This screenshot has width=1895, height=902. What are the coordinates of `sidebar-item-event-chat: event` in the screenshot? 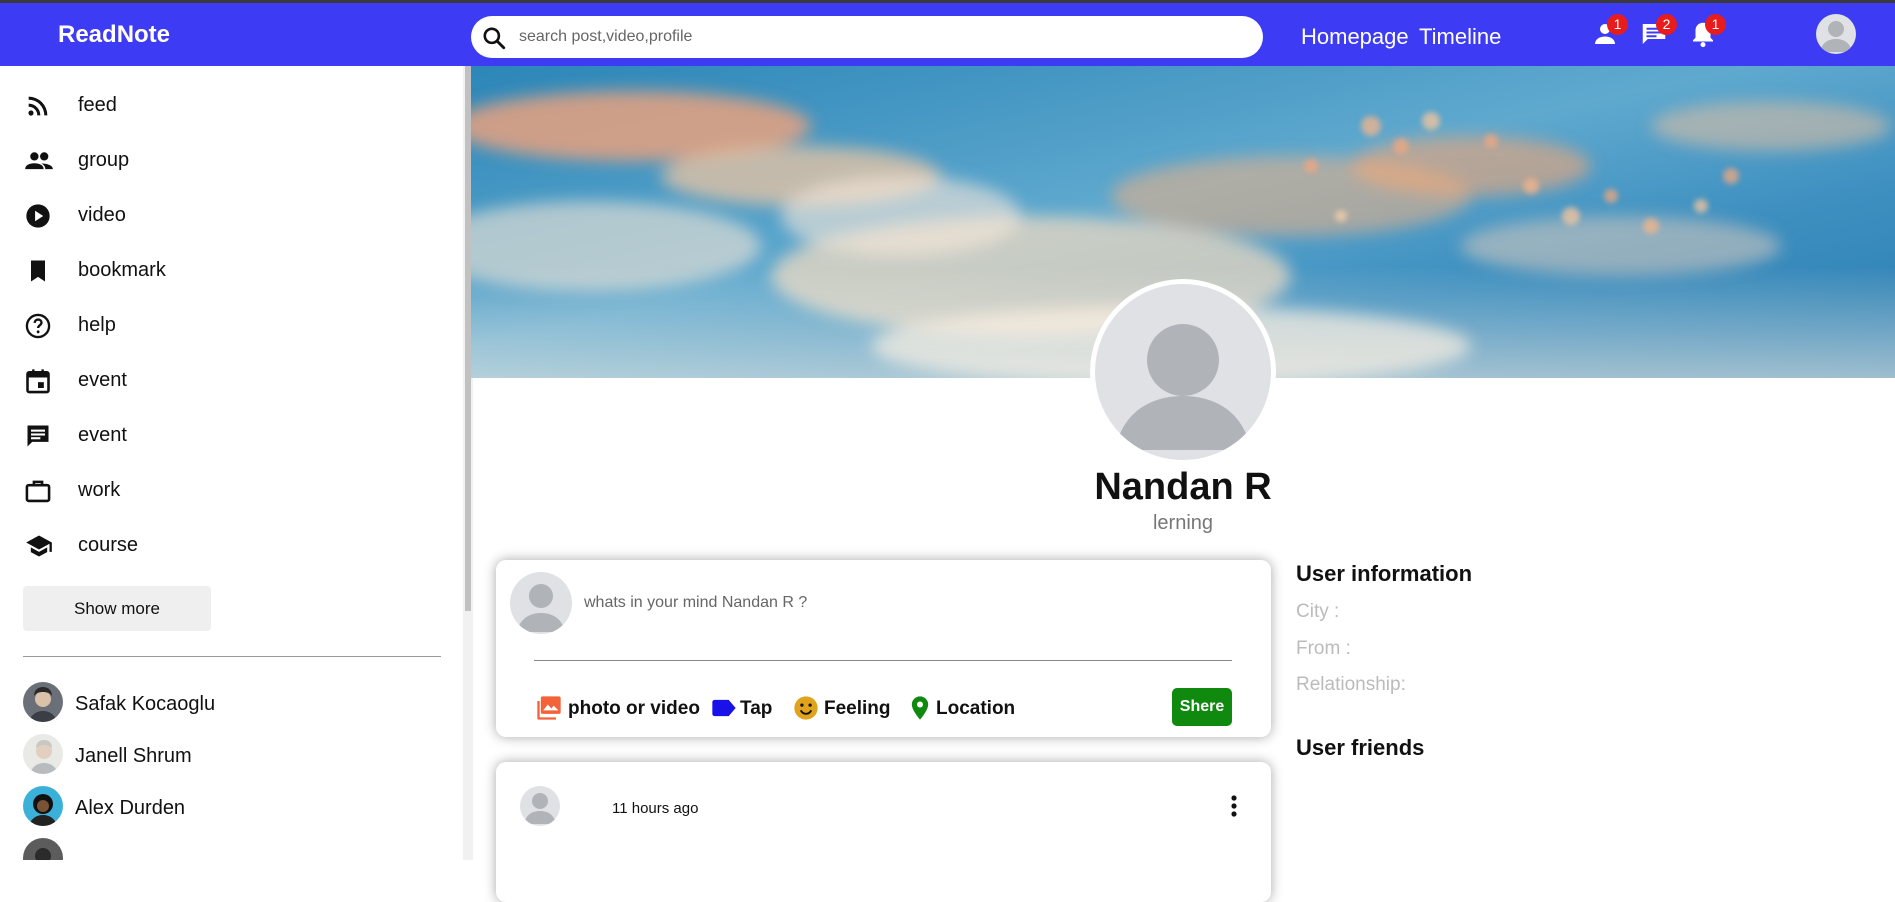 It's located at (232, 436).